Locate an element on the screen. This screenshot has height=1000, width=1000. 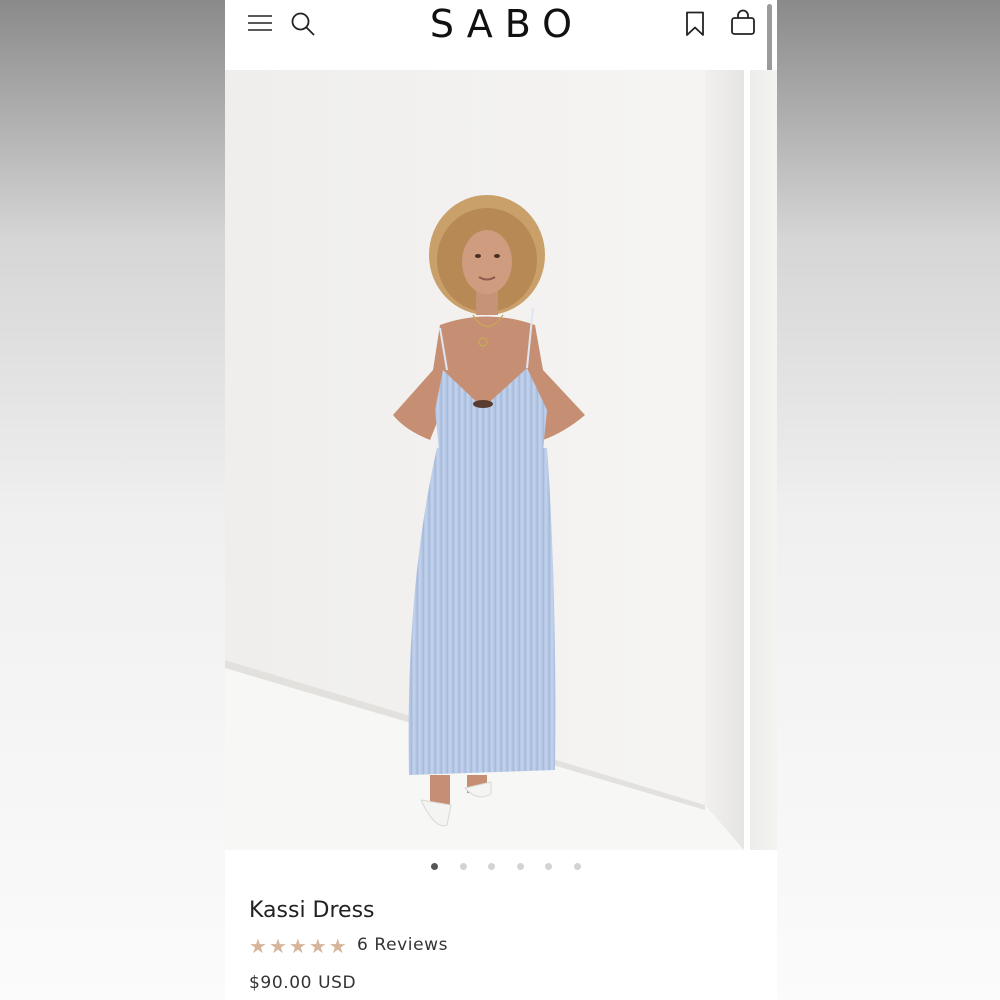
rating-stars: ★ ★ ★ ★ ★ is located at coordinates (298, 946).